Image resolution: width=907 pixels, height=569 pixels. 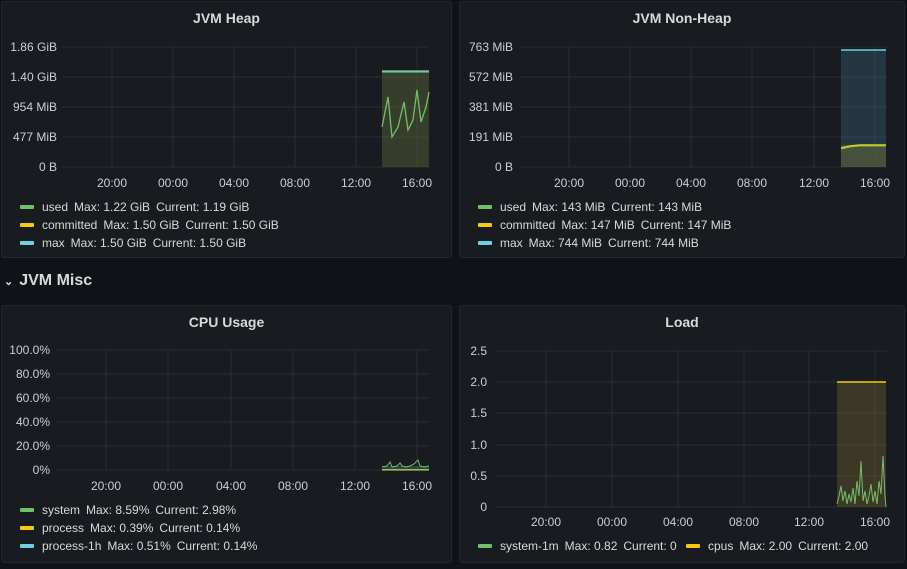 What do you see at coordinates (33, 446) in the screenshot?
I see `y-tick-label: 20.0%` at bounding box center [33, 446].